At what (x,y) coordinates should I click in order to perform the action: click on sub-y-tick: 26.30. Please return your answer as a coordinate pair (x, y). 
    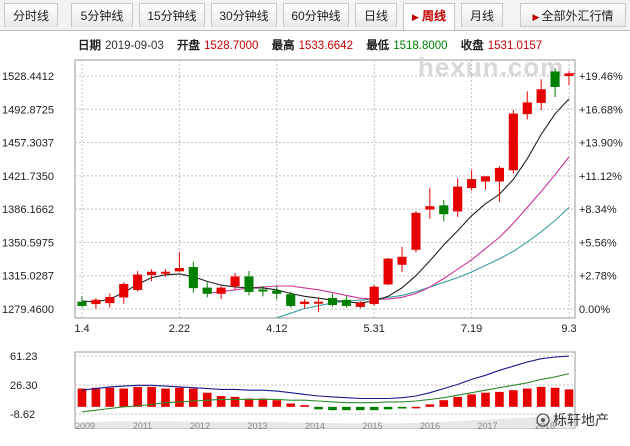
    Looking at the image, I should click on (24, 386).